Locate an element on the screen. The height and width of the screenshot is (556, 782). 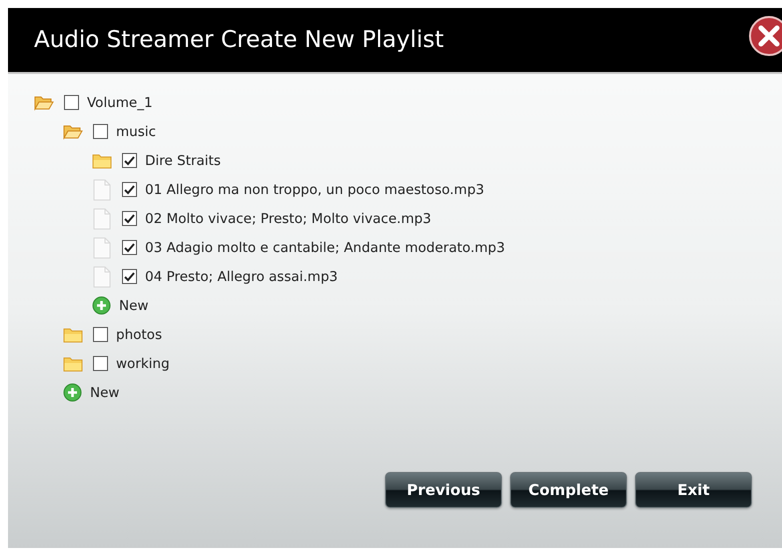
tree-item-label: 01 Allegro ma non troppo, un poco maestoso.mp3 is located at coordinates (314, 190).